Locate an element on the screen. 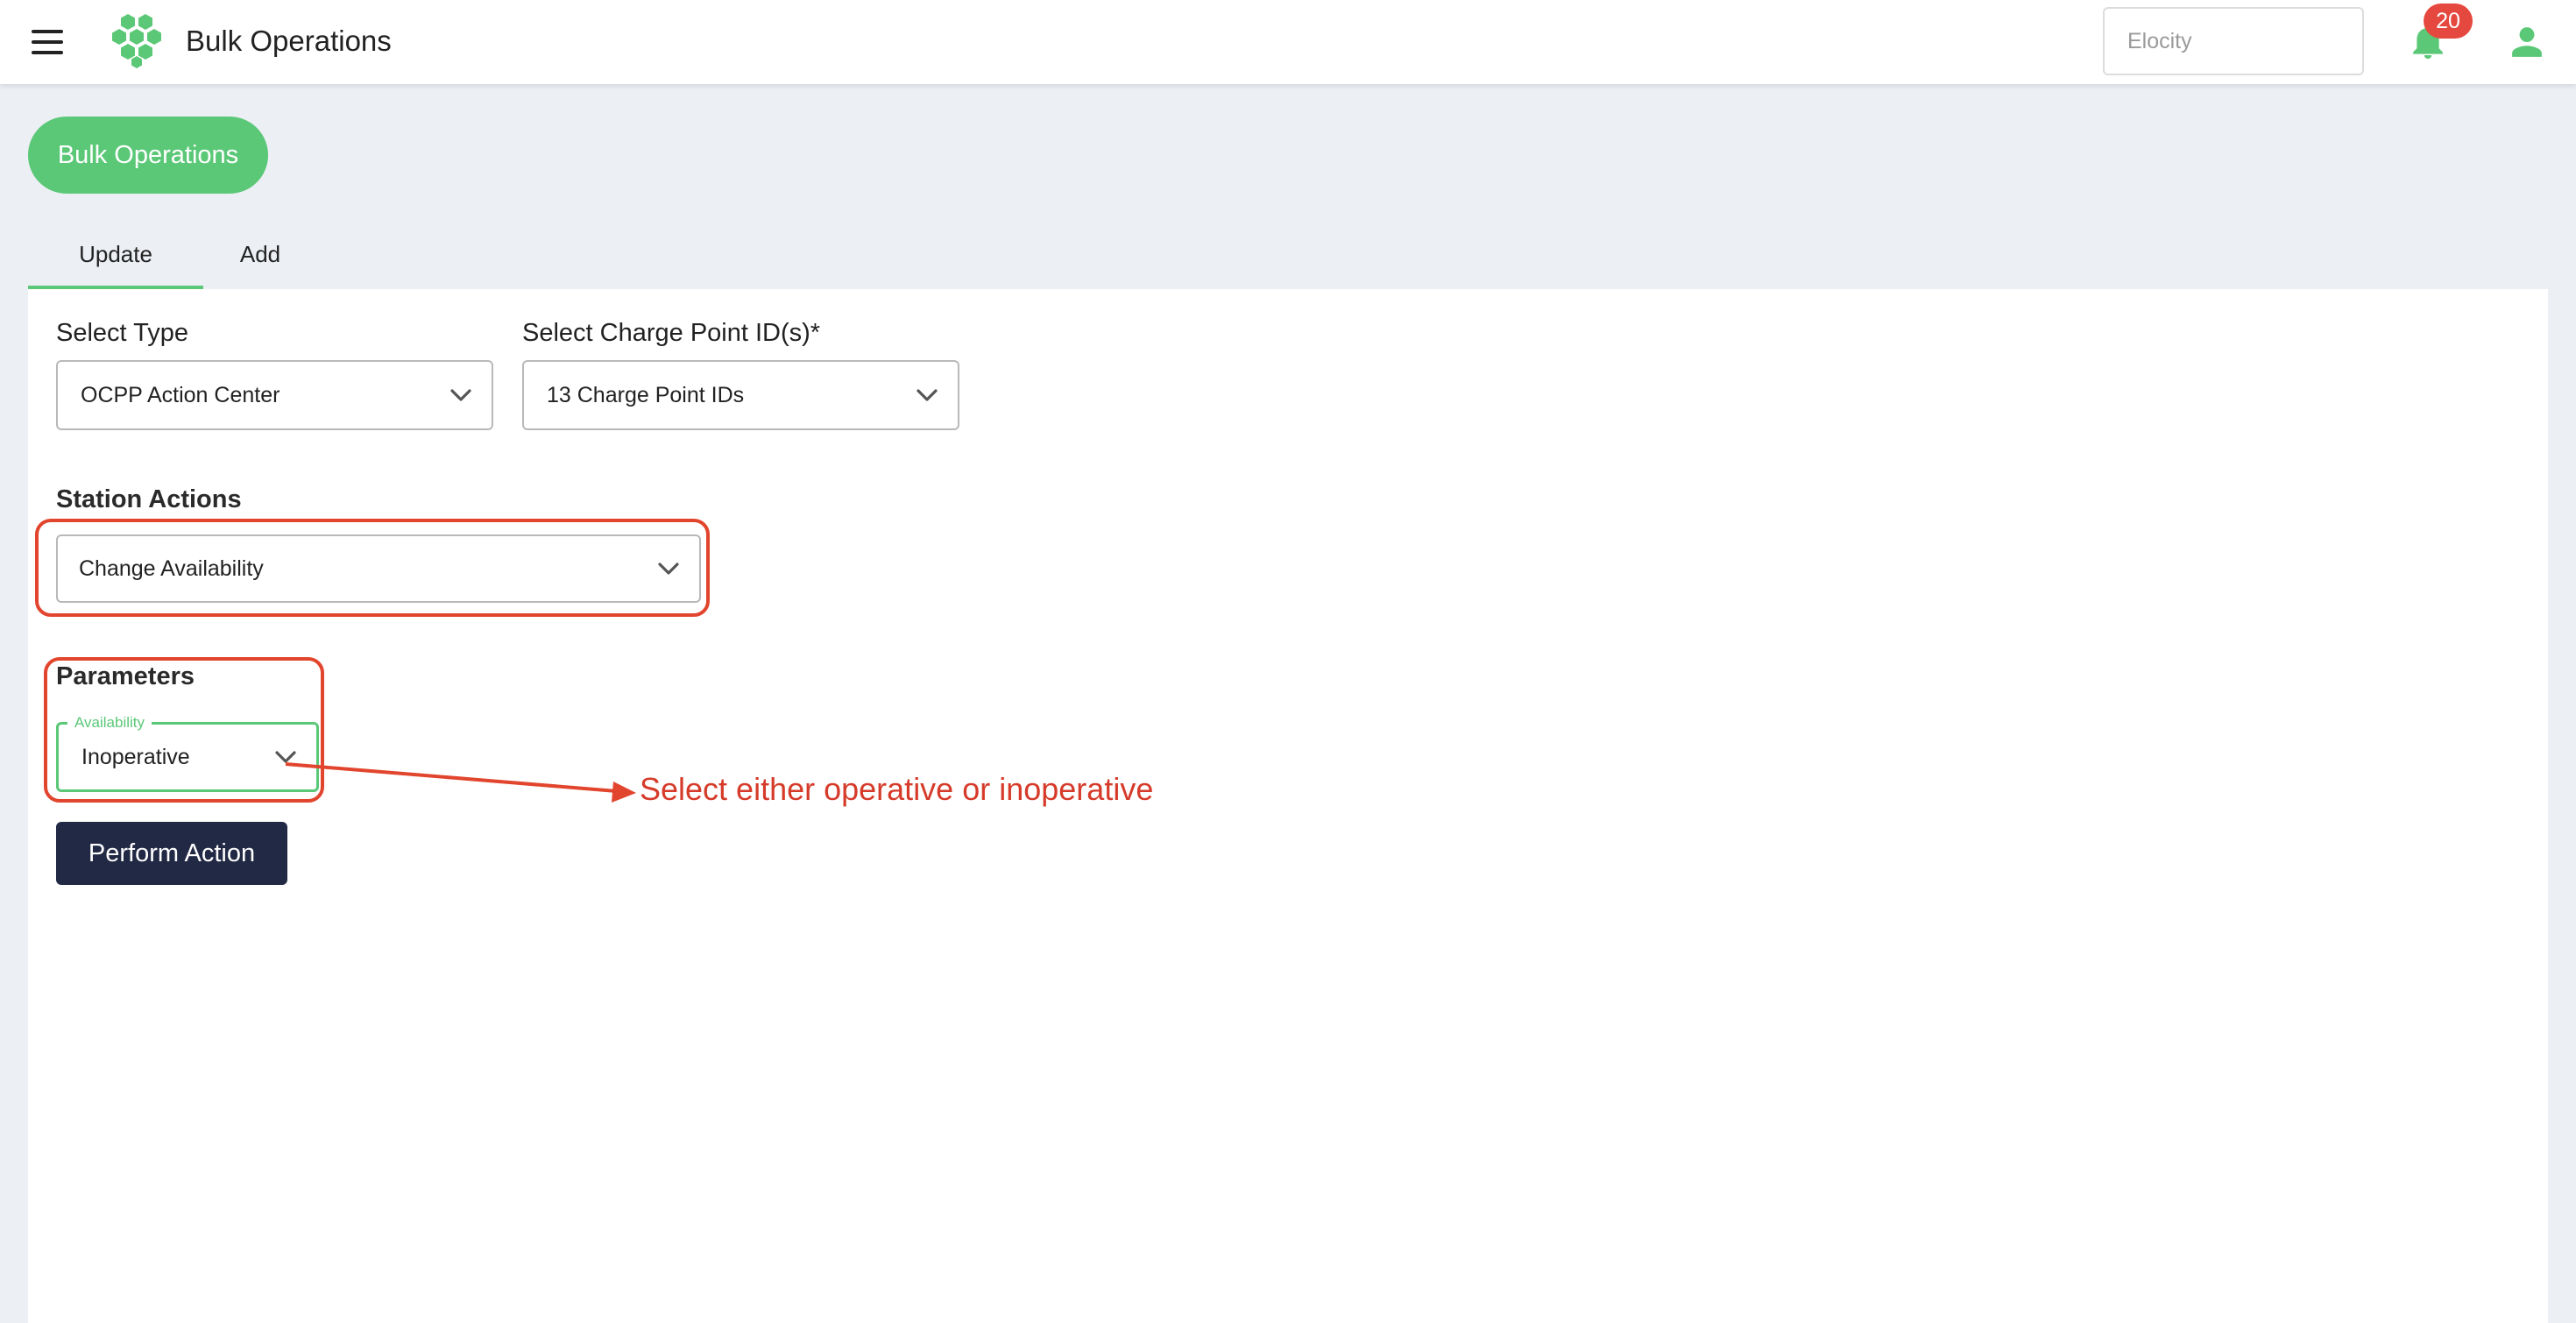  station-action-highlight is located at coordinates (372, 568).